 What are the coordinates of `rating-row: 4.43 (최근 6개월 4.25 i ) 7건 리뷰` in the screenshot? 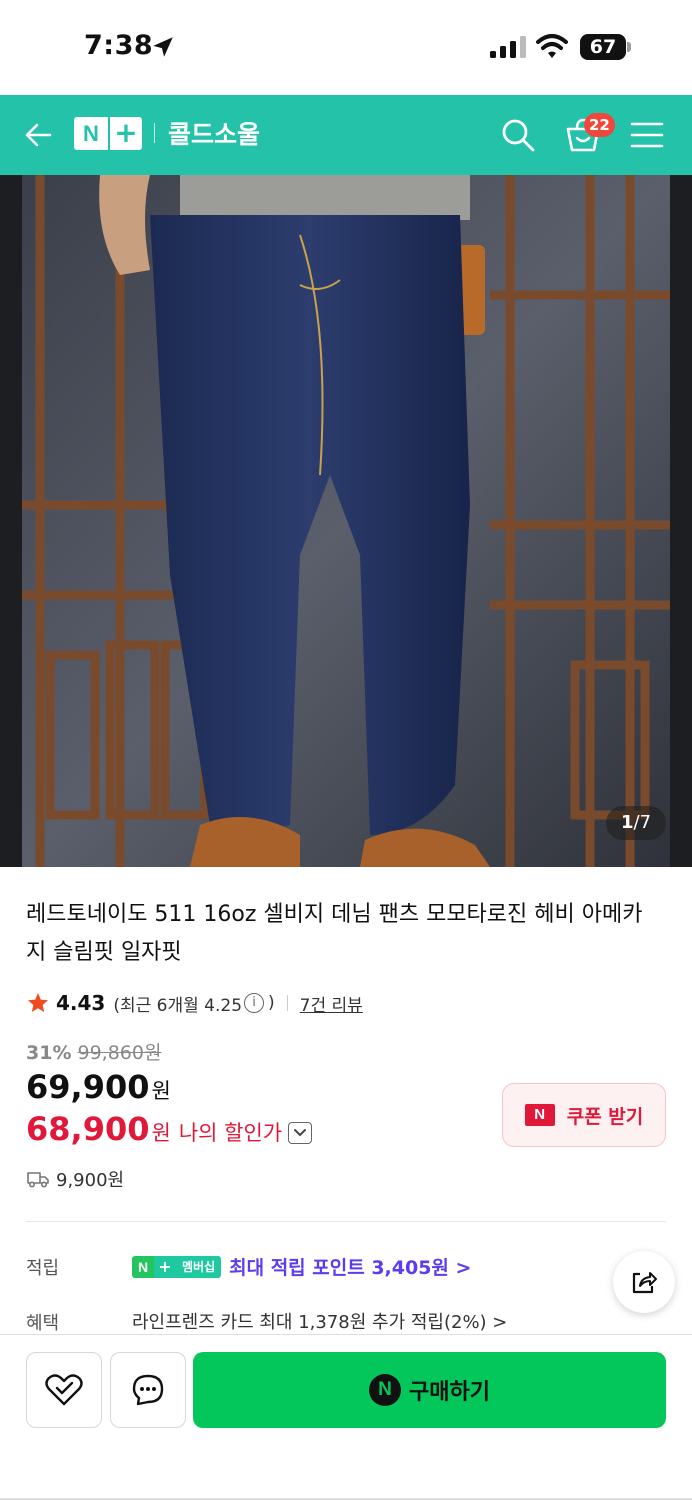 It's located at (194, 1003).